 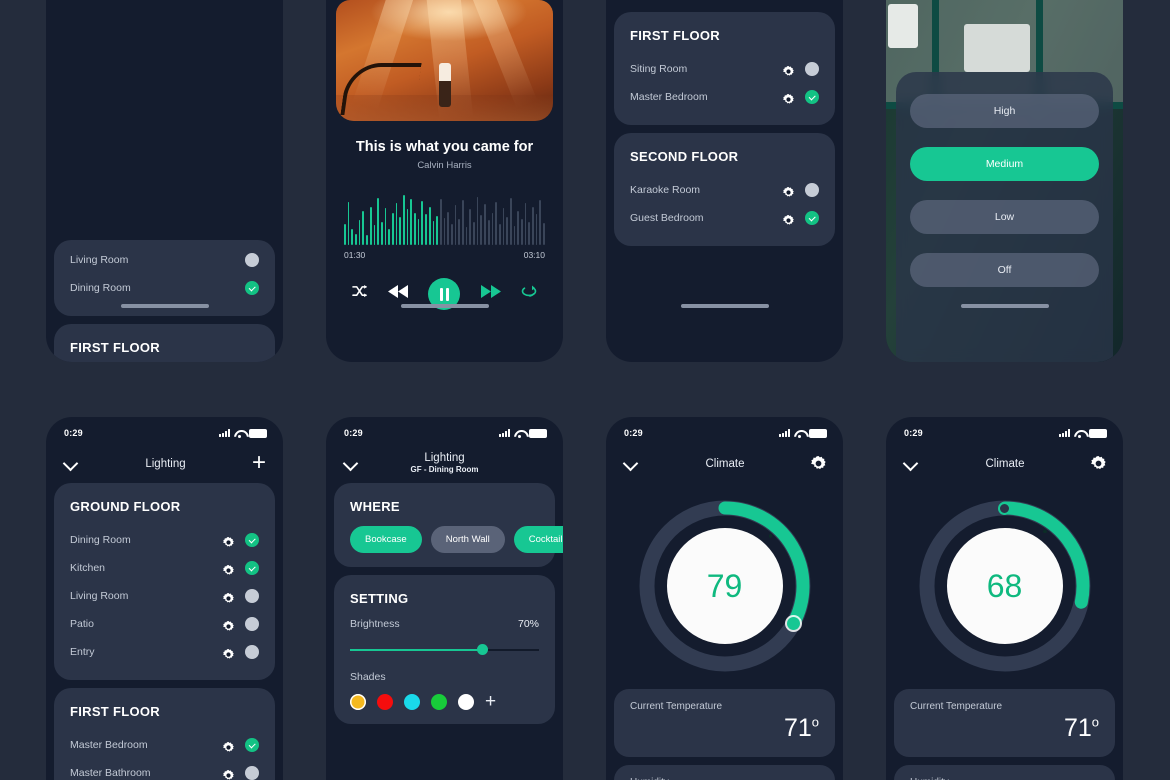 What do you see at coordinates (534, 255) in the screenshot?
I see `total-duration: 03:10` at bounding box center [534, 255].